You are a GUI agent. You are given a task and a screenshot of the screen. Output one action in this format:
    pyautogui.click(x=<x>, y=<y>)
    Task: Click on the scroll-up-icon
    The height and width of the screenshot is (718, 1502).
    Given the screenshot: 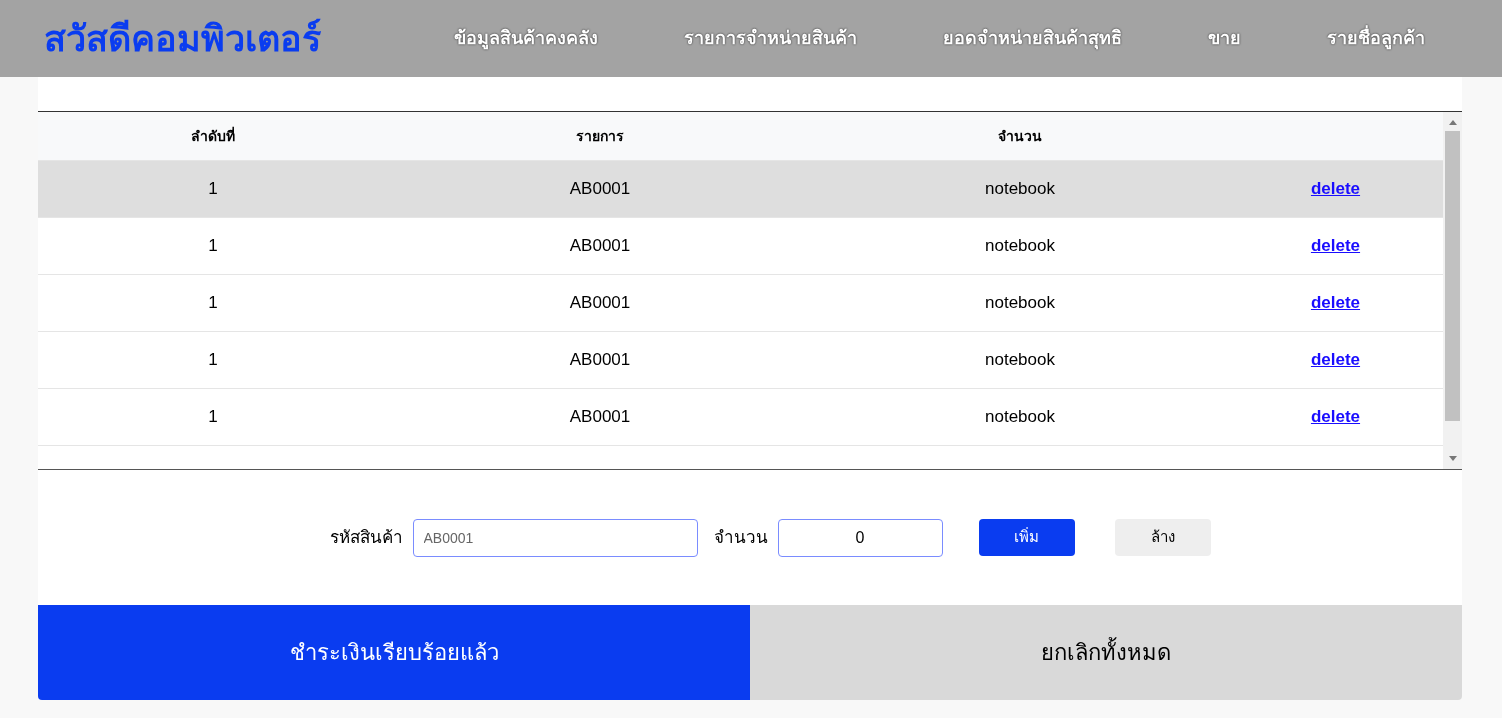 What is the action you would take?
    pyautogui.click(x=1452, y=122)
    